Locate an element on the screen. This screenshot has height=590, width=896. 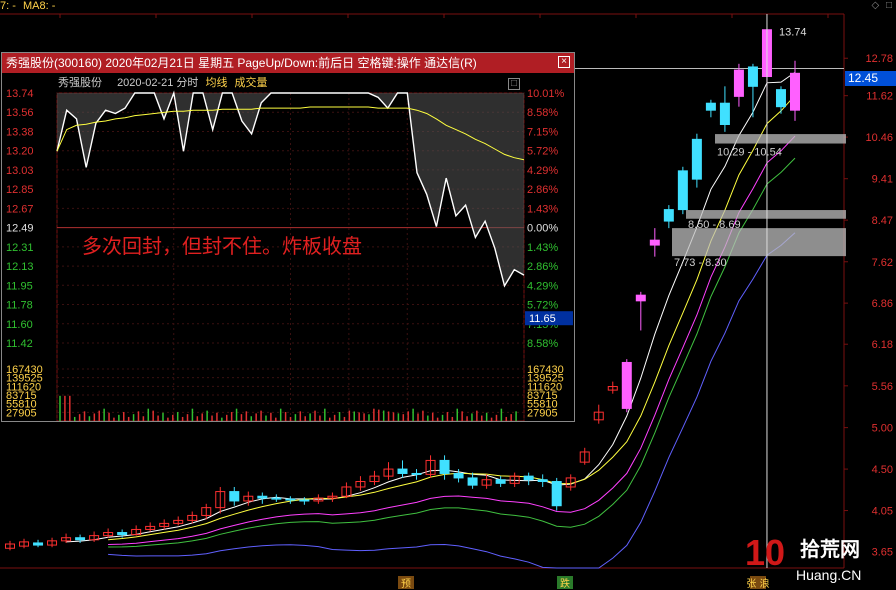
pct-tick-label: 0.00% is located at coordinates (542, 229).